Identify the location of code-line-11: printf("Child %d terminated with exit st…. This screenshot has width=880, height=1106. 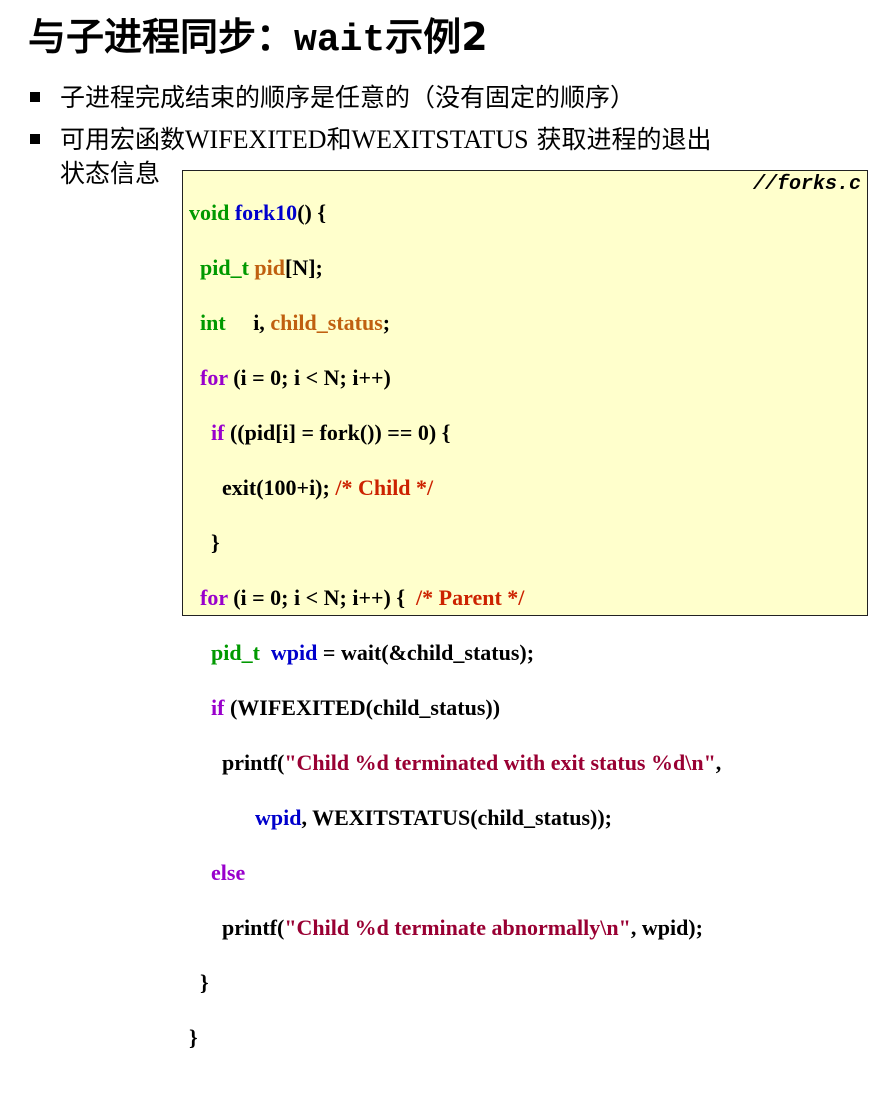
(472, 762).